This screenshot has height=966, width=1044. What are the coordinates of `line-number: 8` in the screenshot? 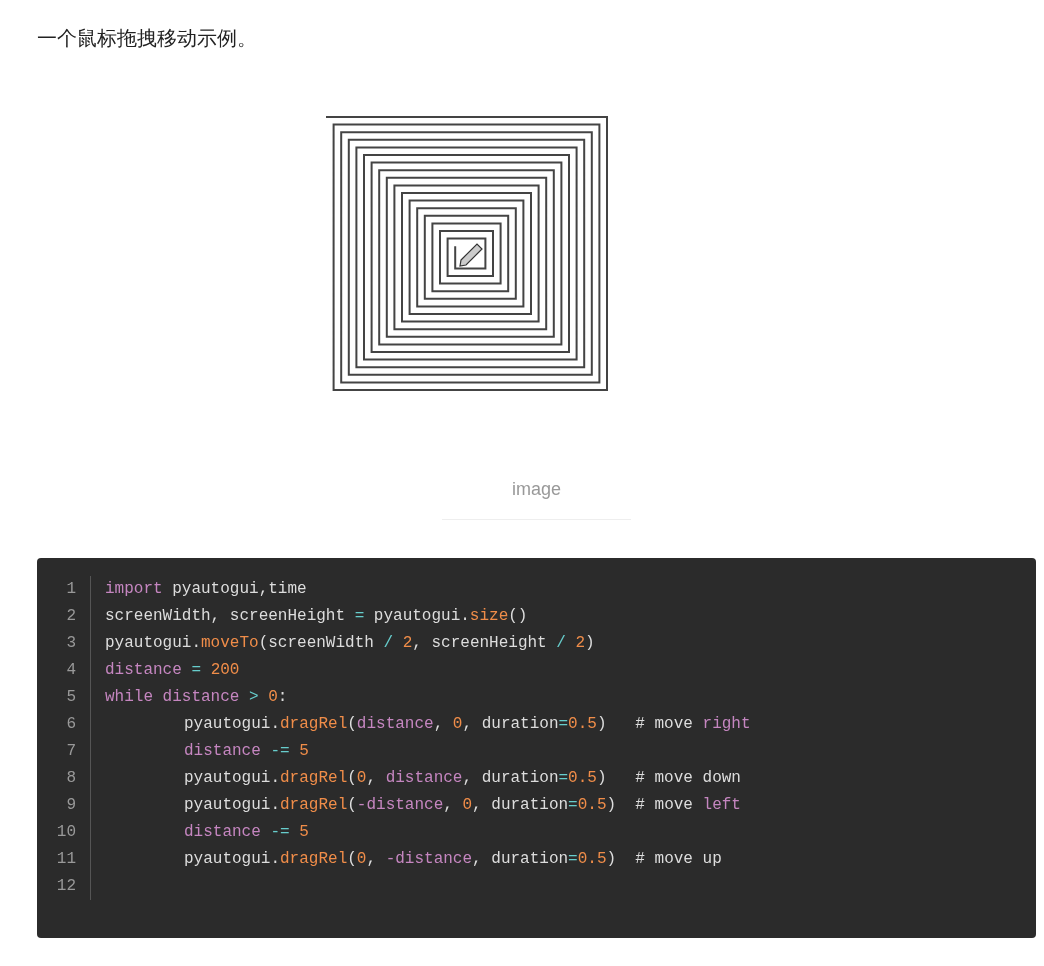 It's located at (64, 778).